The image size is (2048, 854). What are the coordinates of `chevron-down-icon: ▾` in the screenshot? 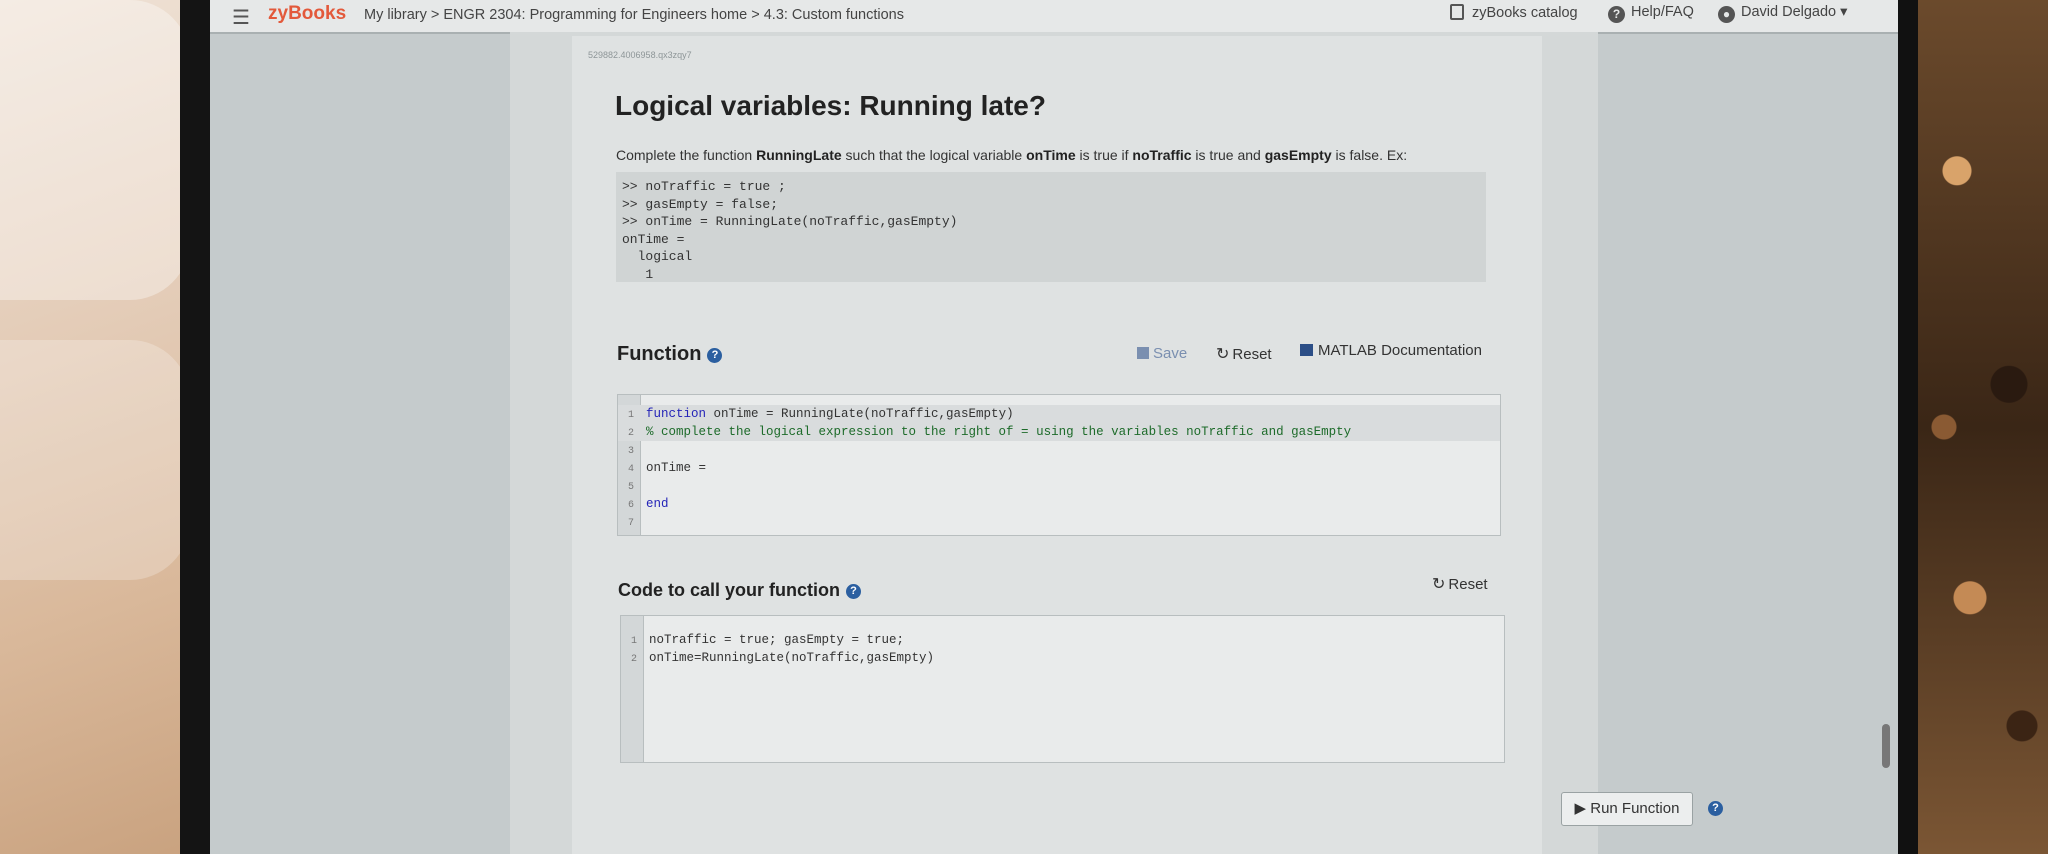 It's located at (1844, 12).